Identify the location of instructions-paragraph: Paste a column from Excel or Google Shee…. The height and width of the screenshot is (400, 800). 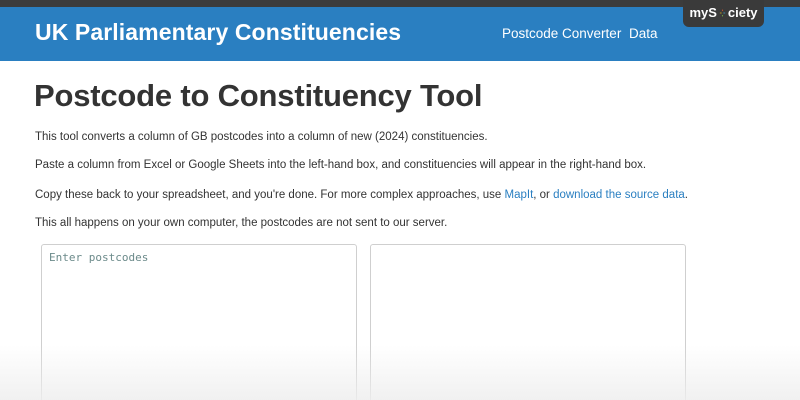
(341, 165).